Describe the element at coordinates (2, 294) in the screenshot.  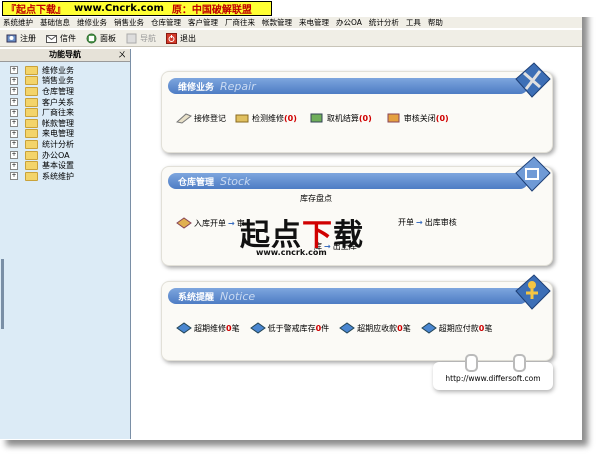
I see `splitter-handle` at that location.